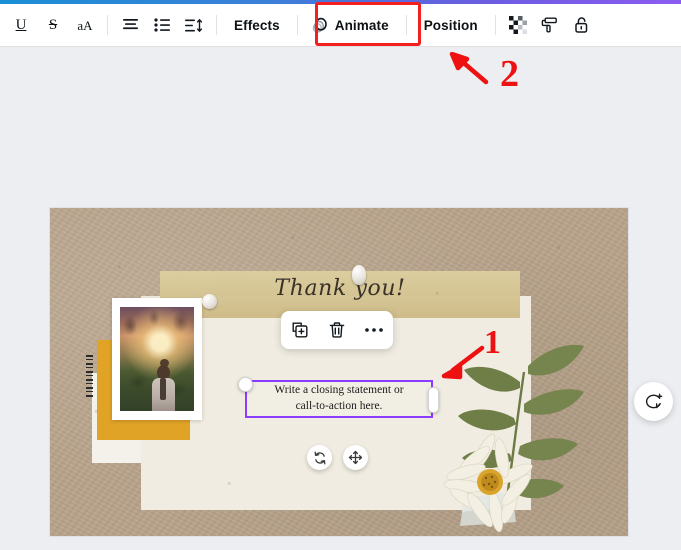 The width and height of the screenshot is (681, 550). I want to click on strikethrough-button: S, so click(53, 25).